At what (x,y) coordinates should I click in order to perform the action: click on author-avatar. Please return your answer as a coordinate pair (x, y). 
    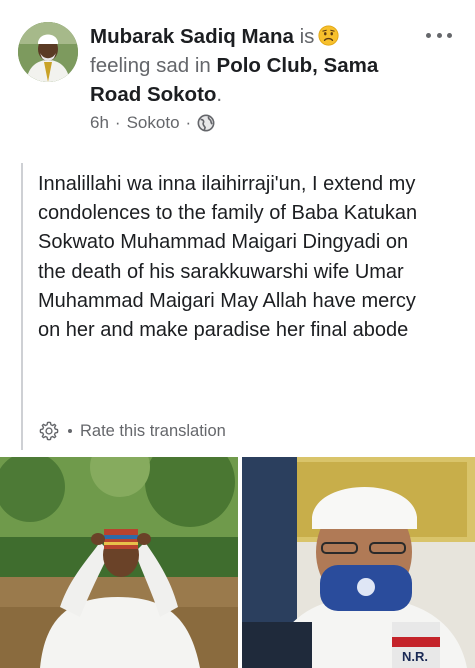
    Looking at the image, I should click on (48, 52).